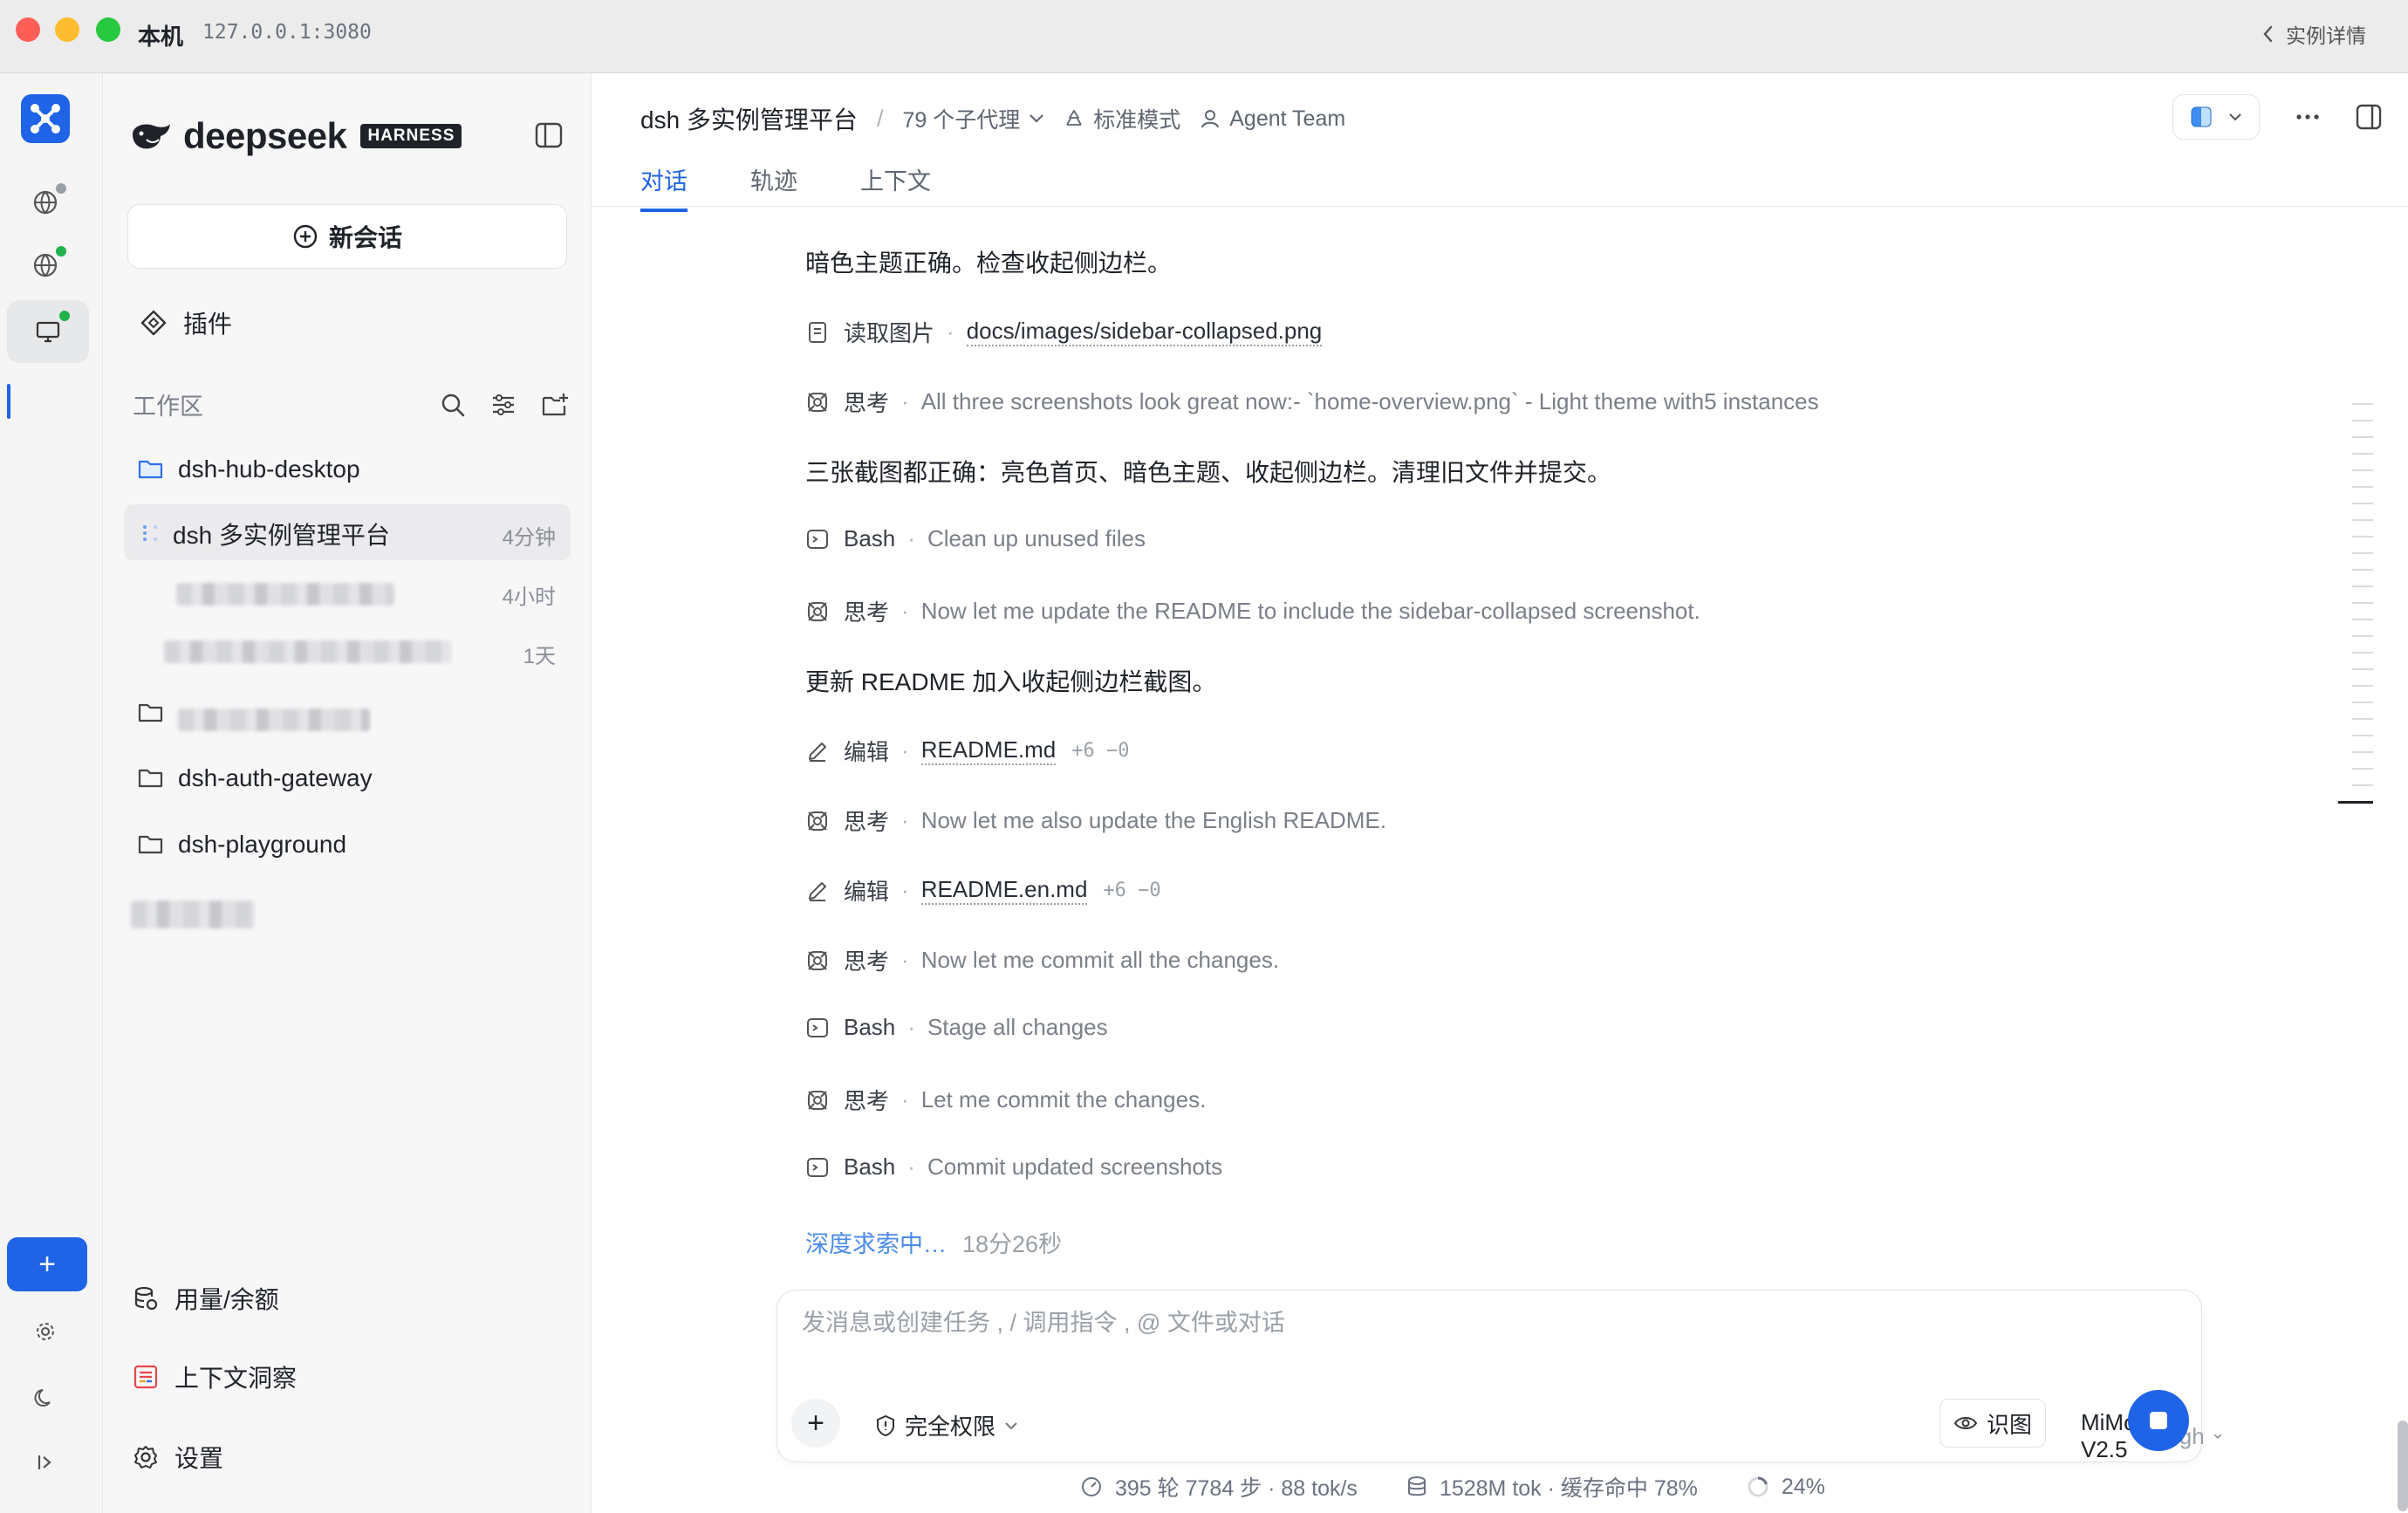 This screenshot has width=2408, height=1513. What do you see at coordinates (973, 118) in the screenshot?
I see `subagents-dropdown: 79 个子代理` at bounding box center [973, 118].